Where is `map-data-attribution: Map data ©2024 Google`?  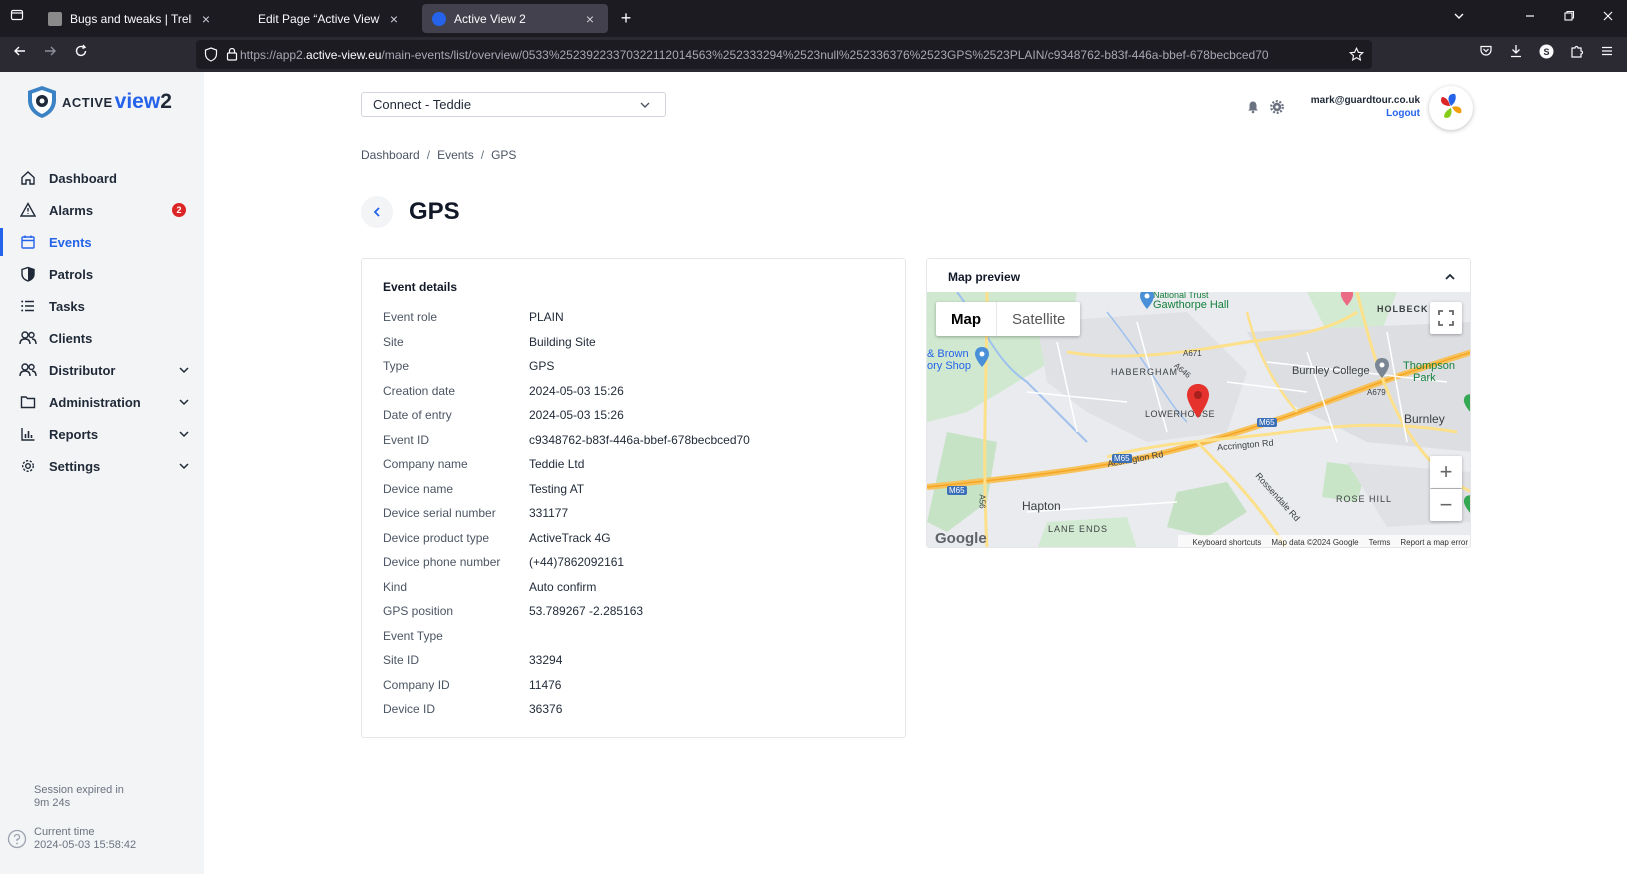 map-data-attribution: Map data ©2024 Google is located at coordinates (1315, 542).